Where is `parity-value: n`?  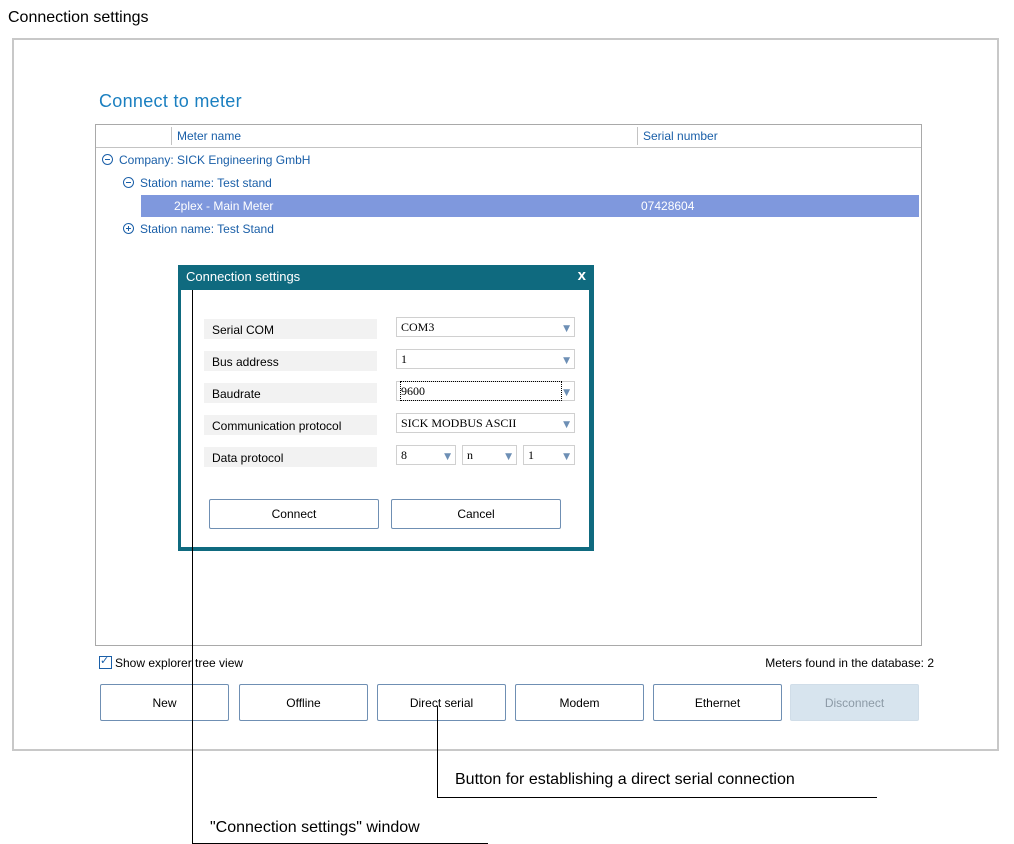 parity-value: n is located at coordinates (470, 455).